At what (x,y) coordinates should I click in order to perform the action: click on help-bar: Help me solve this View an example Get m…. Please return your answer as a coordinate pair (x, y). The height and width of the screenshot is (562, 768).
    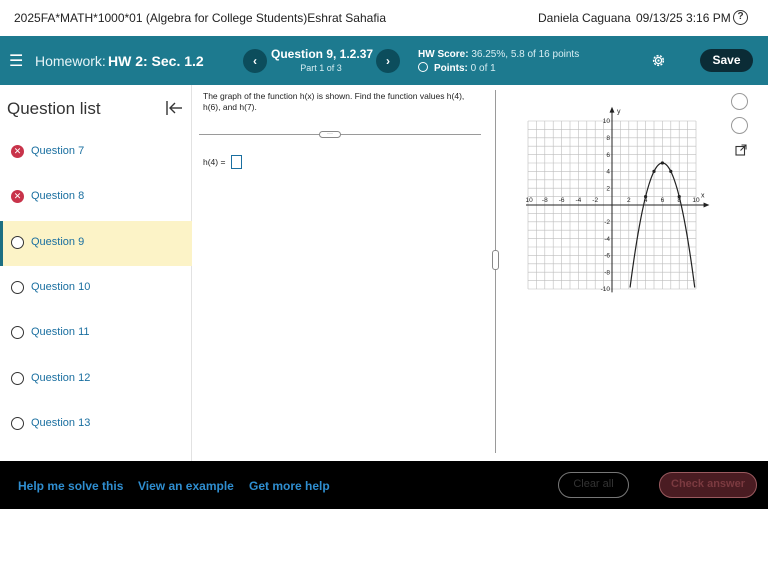
    Looking at the image, I should click on (384, 485).